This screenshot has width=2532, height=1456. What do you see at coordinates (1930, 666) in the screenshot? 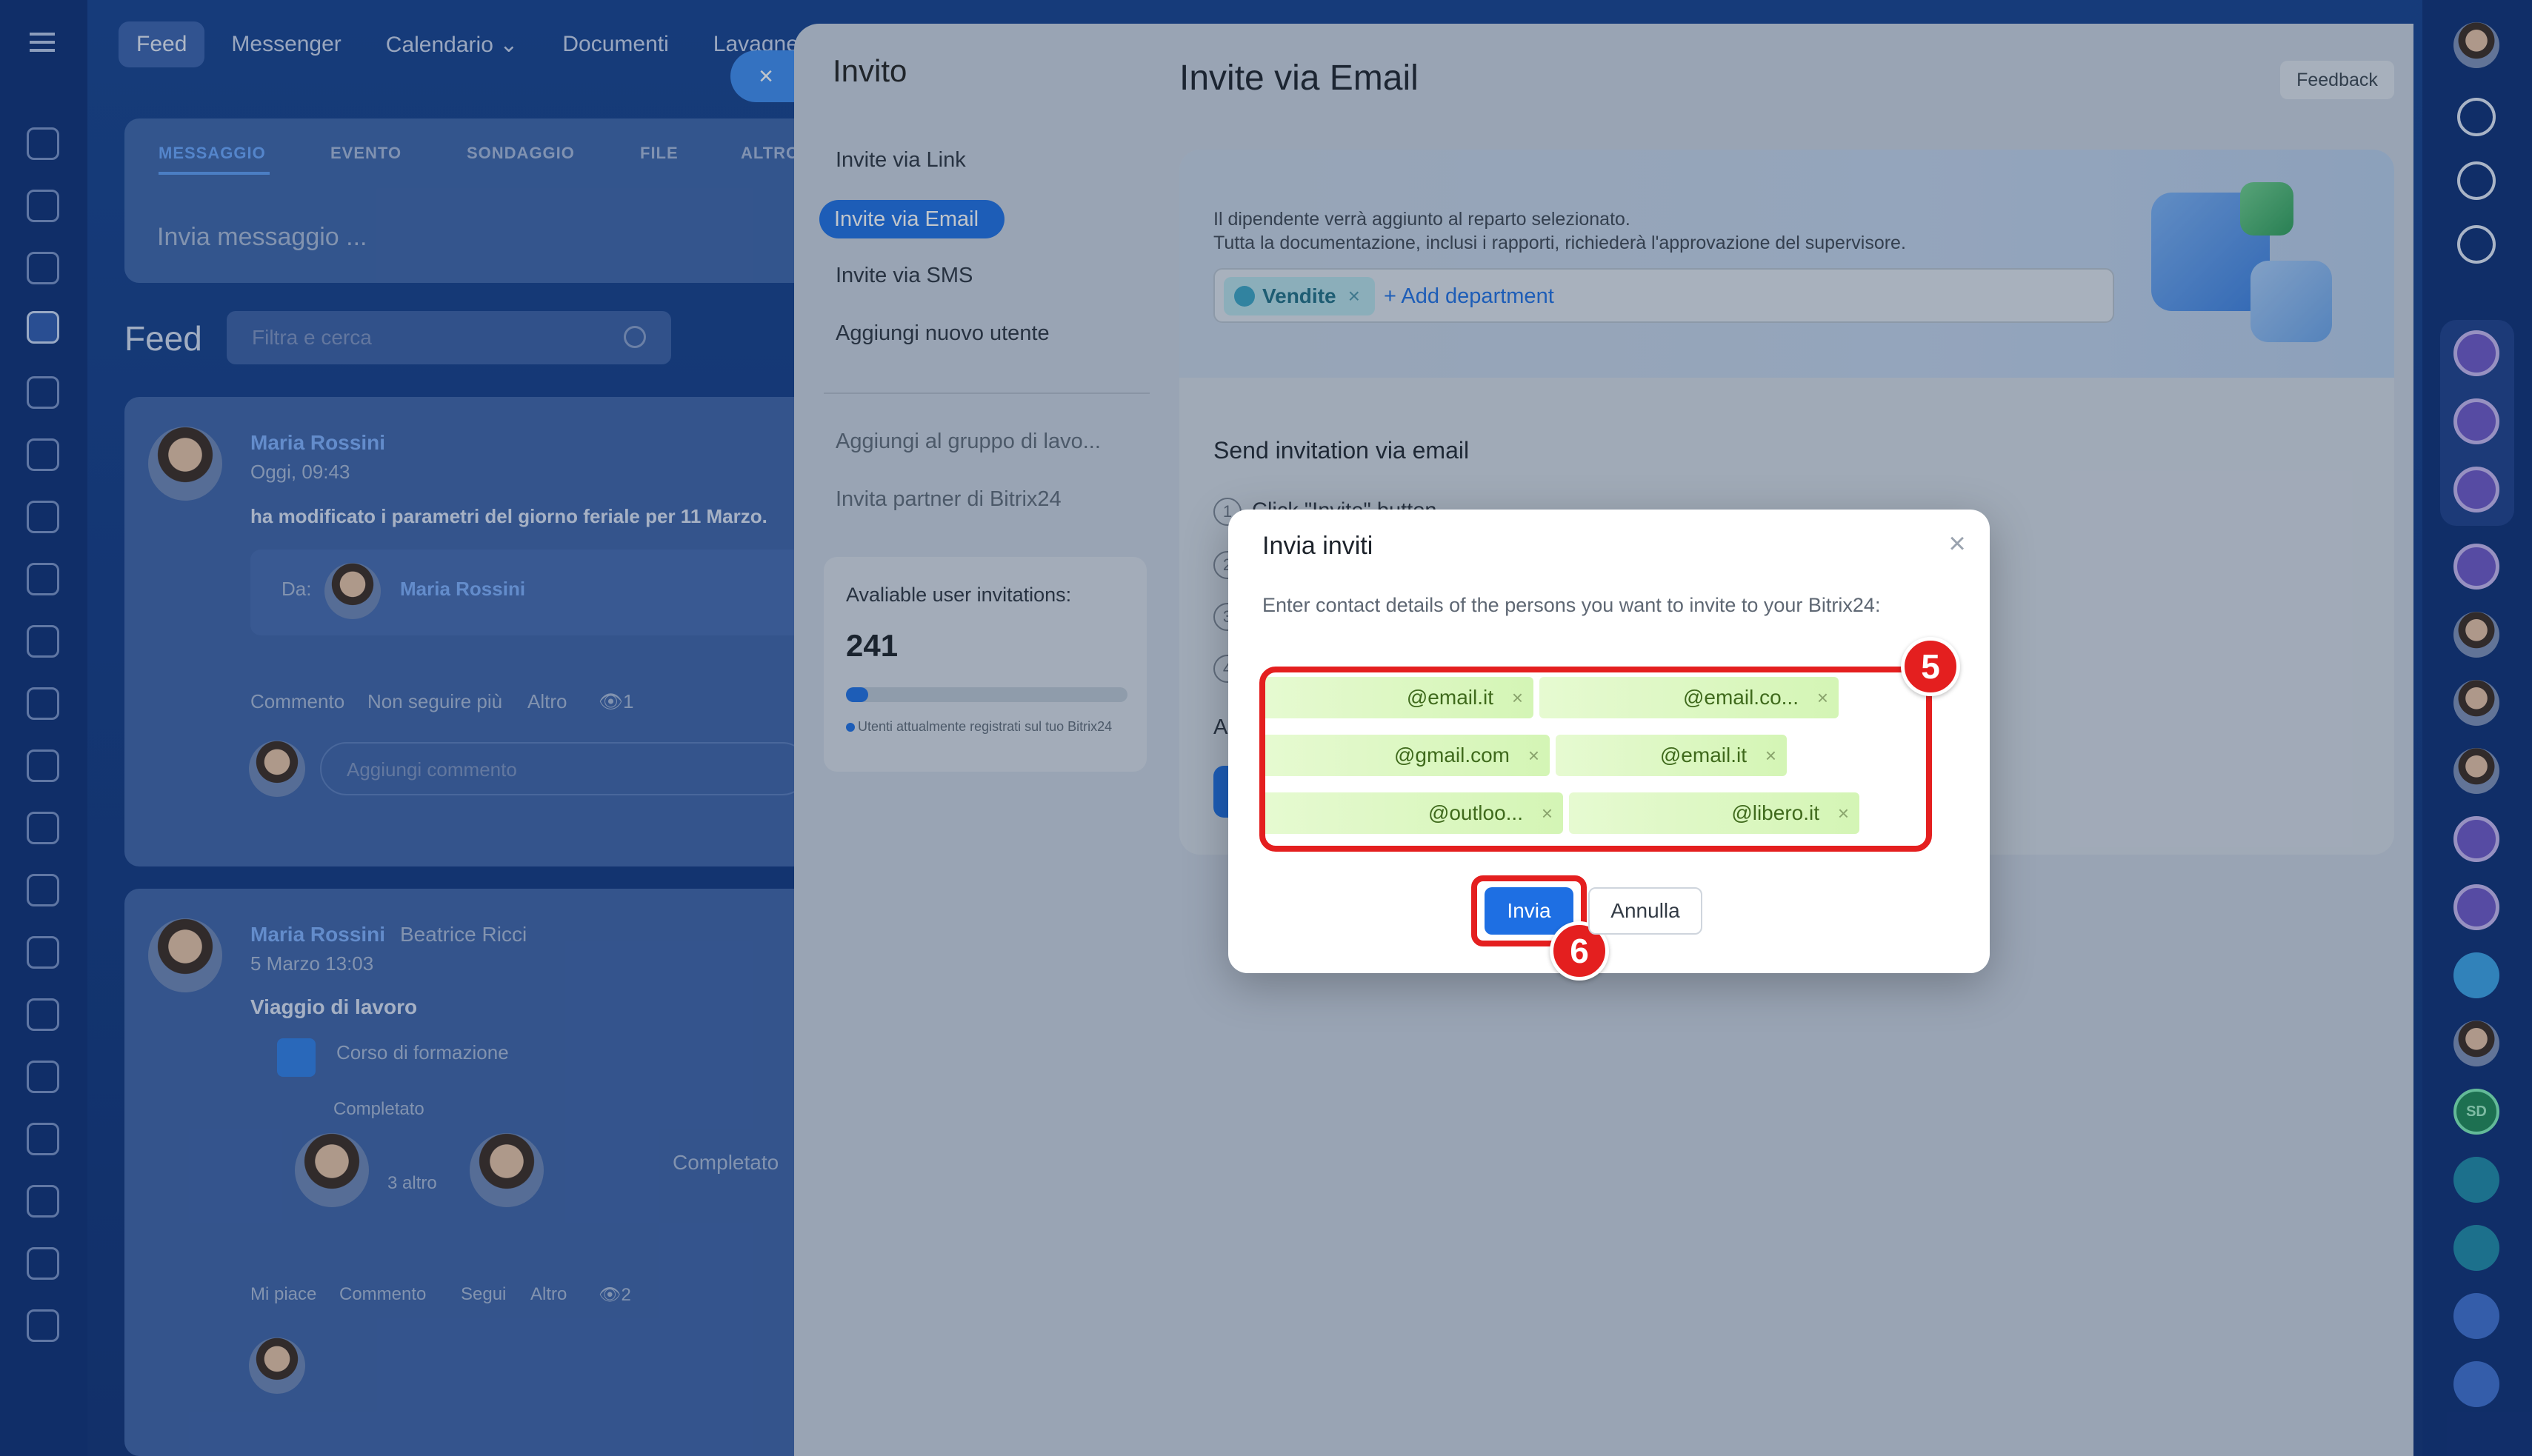
I see `annotation-badge-5: 5` at bounding box center [1930, 666].